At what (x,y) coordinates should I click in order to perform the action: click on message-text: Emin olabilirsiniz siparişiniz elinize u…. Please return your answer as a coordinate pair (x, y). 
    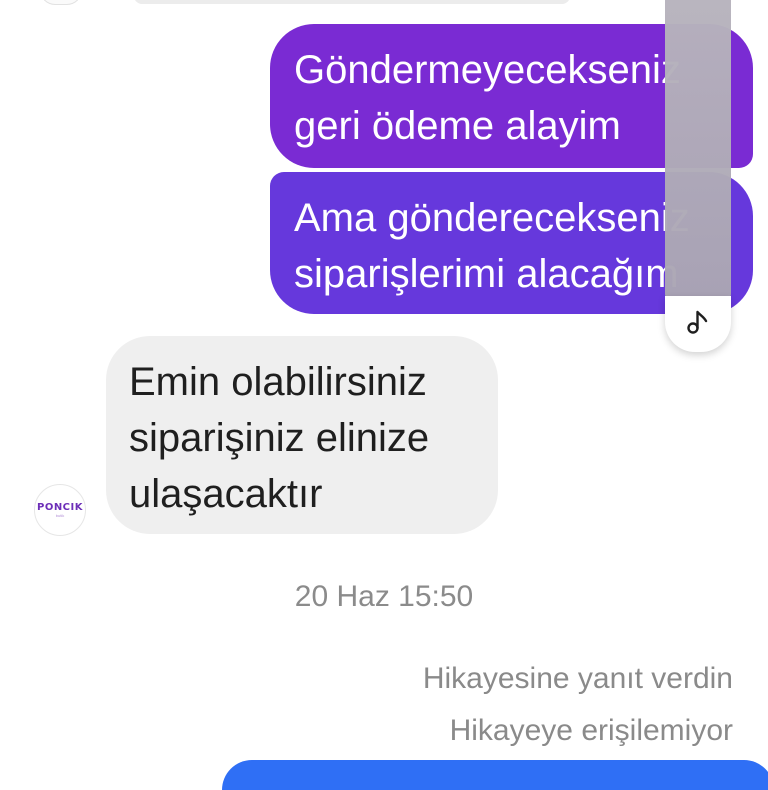
    Looking at the image, I should click on (279, 438).